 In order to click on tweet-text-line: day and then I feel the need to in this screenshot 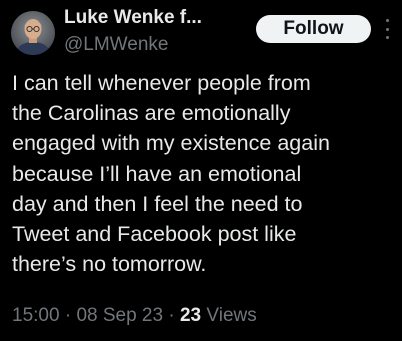, I will do `click(157, 203)`.